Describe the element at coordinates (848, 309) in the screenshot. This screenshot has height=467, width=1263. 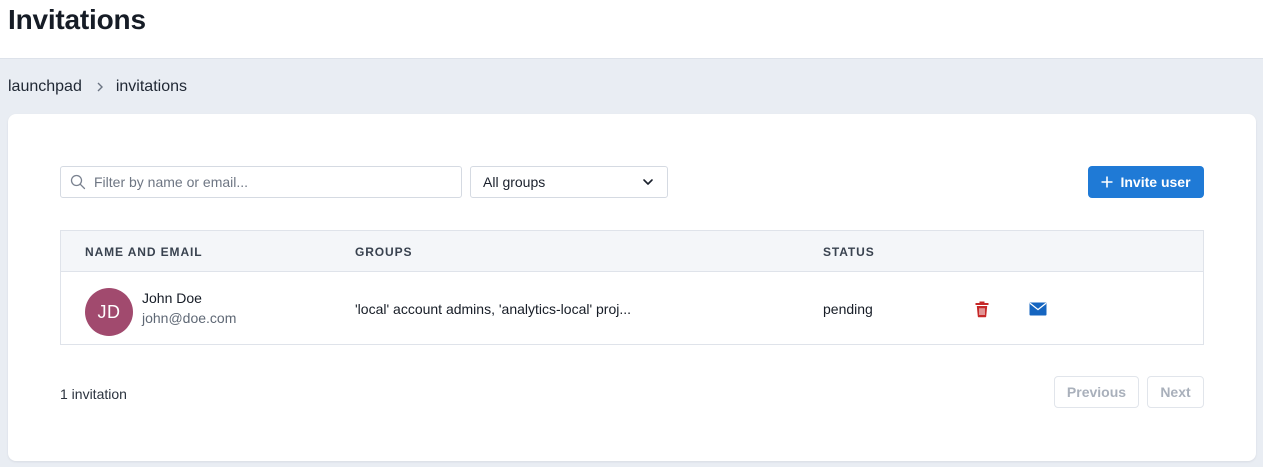
I see `status-text: pending` at that location.